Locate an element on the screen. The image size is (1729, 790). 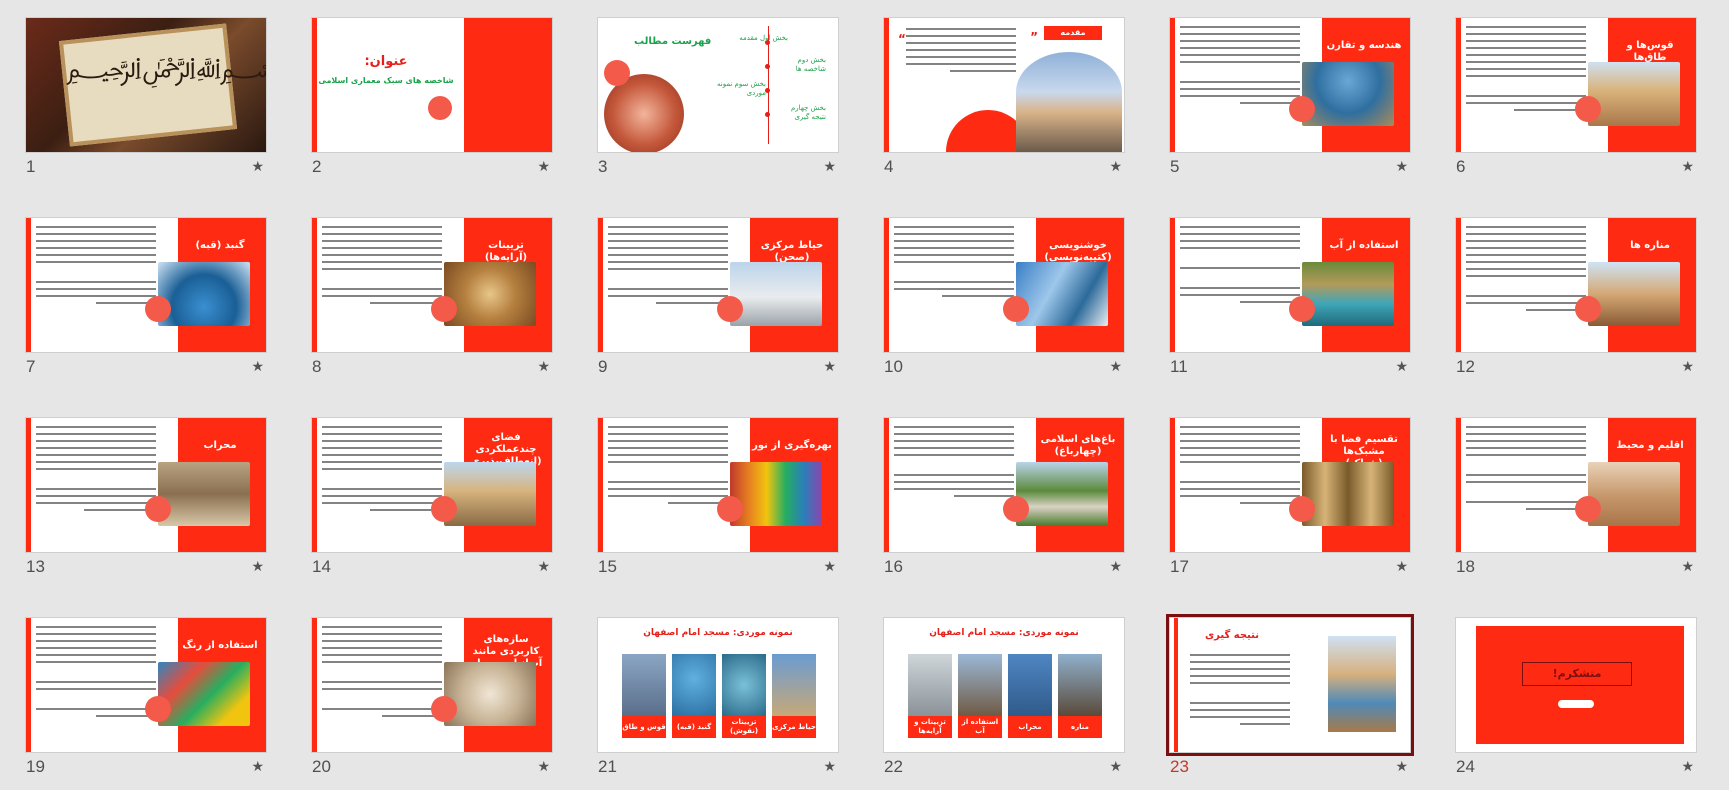
slide-title: تزیینات (آرایه‌ها) is located at coordinates (506, 251).